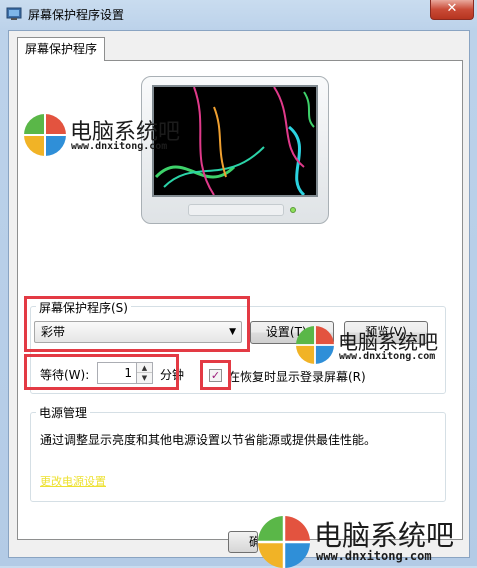  What do you see at coordinates (215, 375) in the screenshot?
I see `resume-logon-checkbox: ✓` at bounding box center [215, 375].